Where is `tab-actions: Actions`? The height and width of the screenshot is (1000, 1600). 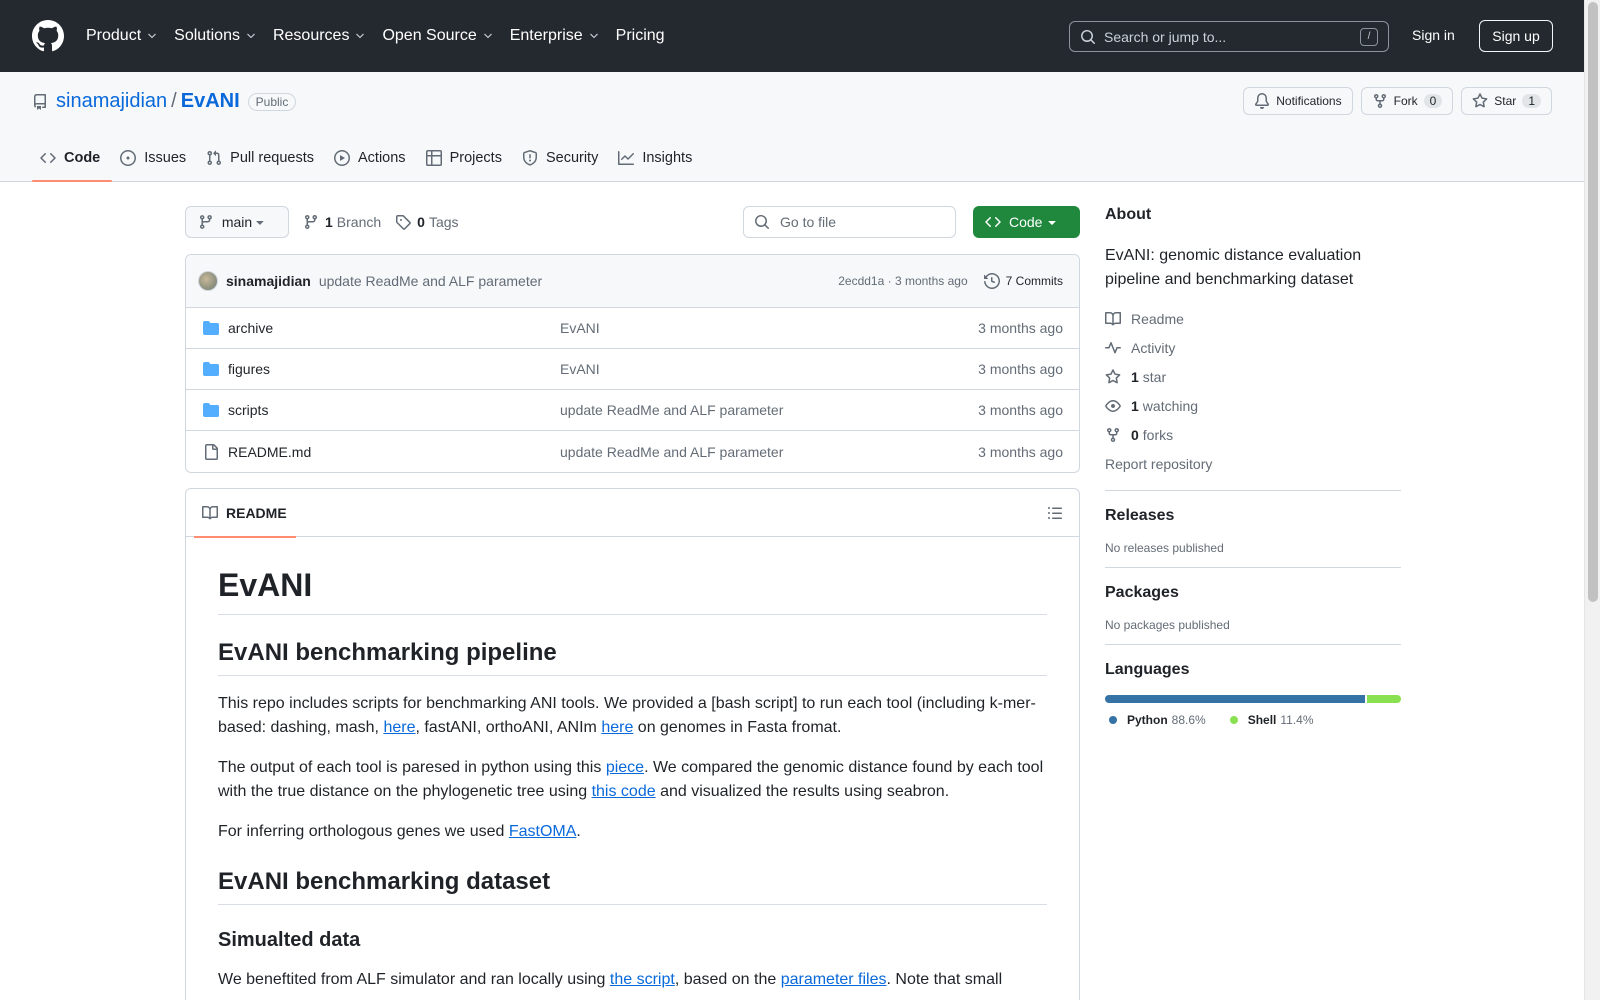 tab-actions: Actions is located at coordinates (372, 158).